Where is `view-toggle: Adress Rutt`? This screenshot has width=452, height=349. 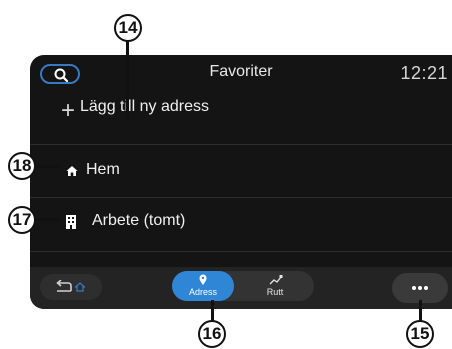 view-toggle: Adress Rutt is located at coordinates (243, 286).